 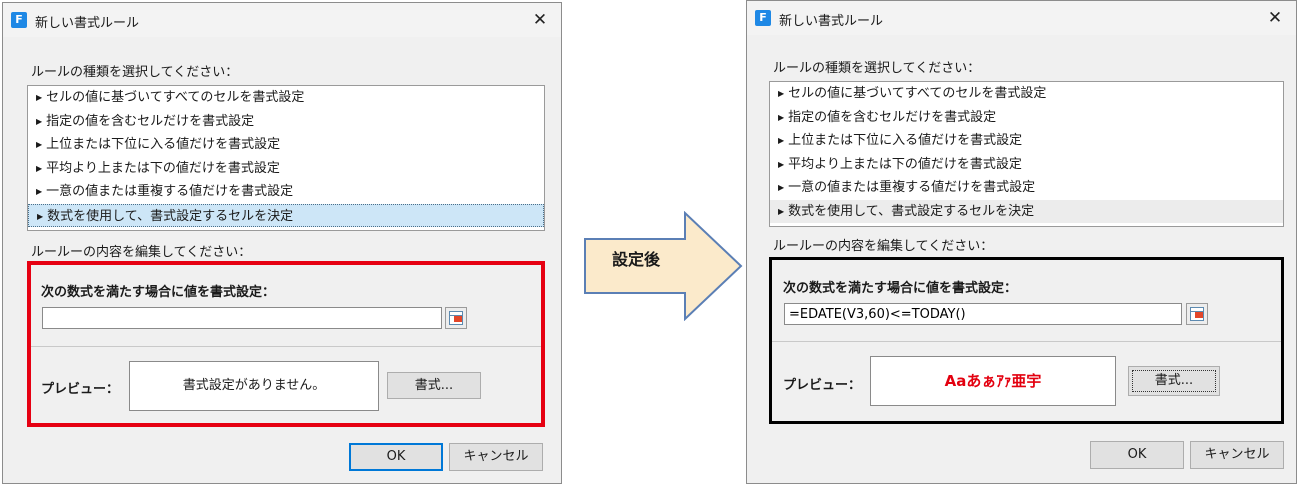 I want to click on preview-text: 書式設定がありません。, so click(x=254, y=385).